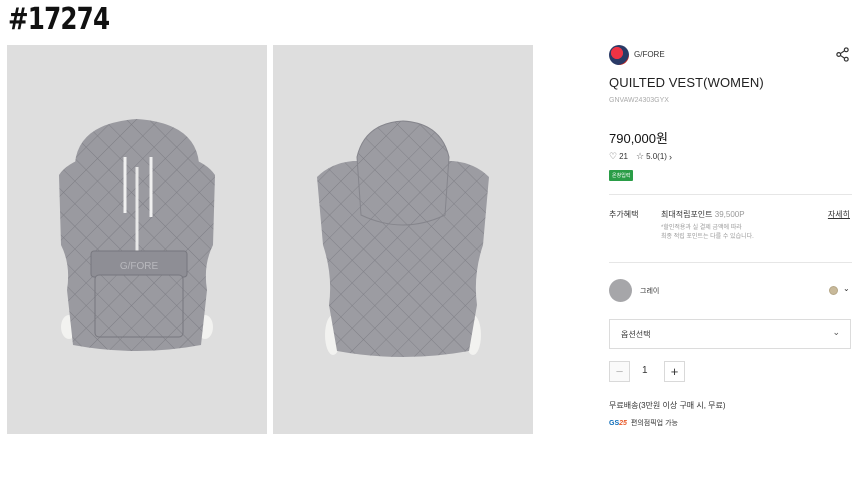 The width and height of the screenshot is (860, 490). I want to click on gs25-logo: GS25, so click(618, 423).